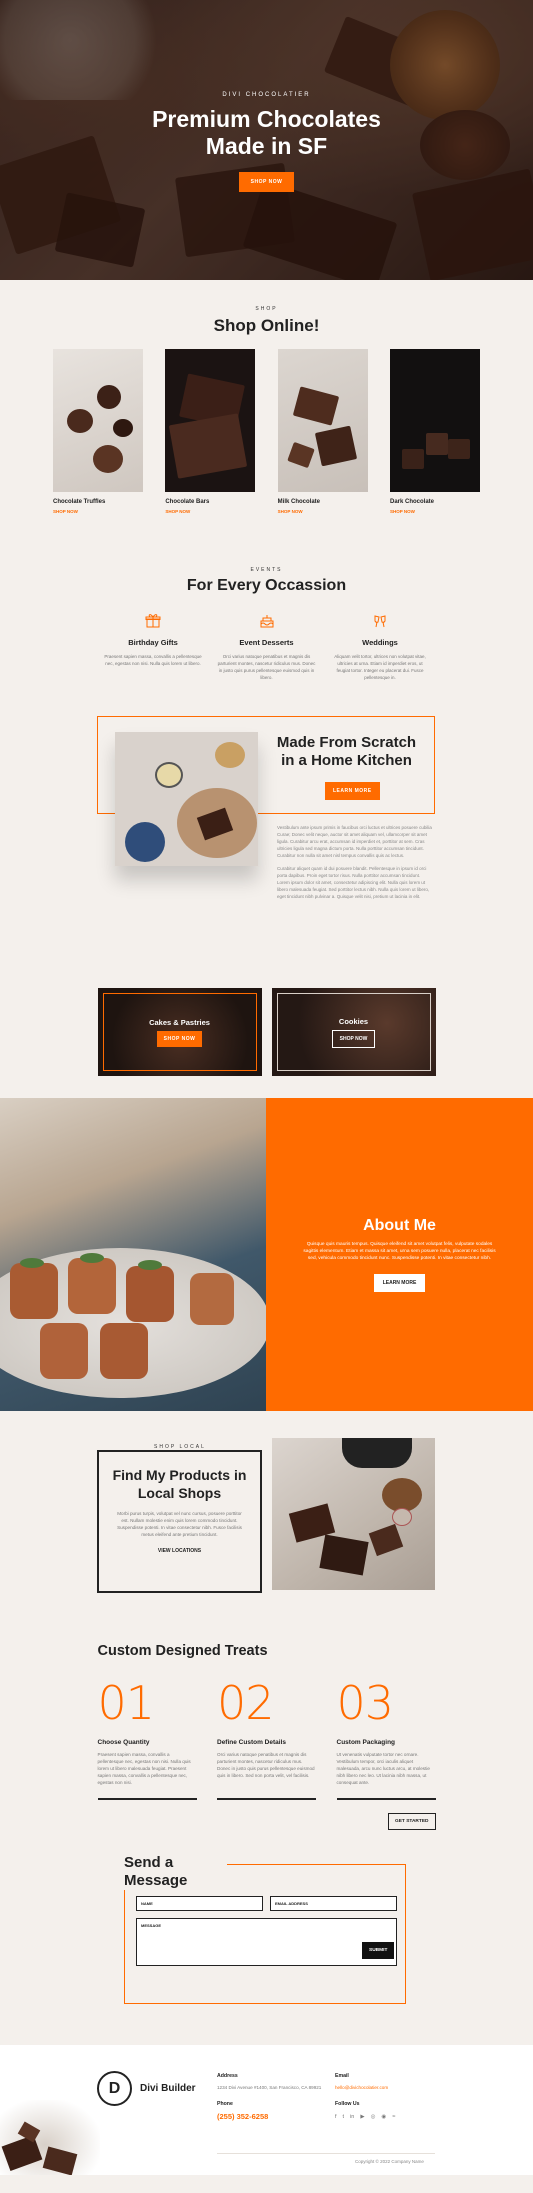 The height and width of the screenshot is (2193, 533). What do you see at coordinates (246, 1703) in the screenshot?
I see `step-number: 02` at bounding box center [246, 1703].